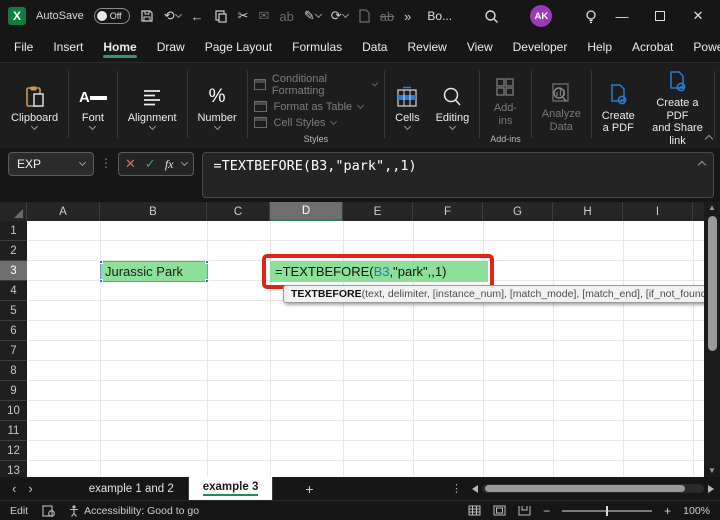 The height and width of the screenshot is (520, 720). What do you see at coordinates (317, 47) in the screenshot?
I see `tab-formulas: Formulas` at bounding box center [317, 47].